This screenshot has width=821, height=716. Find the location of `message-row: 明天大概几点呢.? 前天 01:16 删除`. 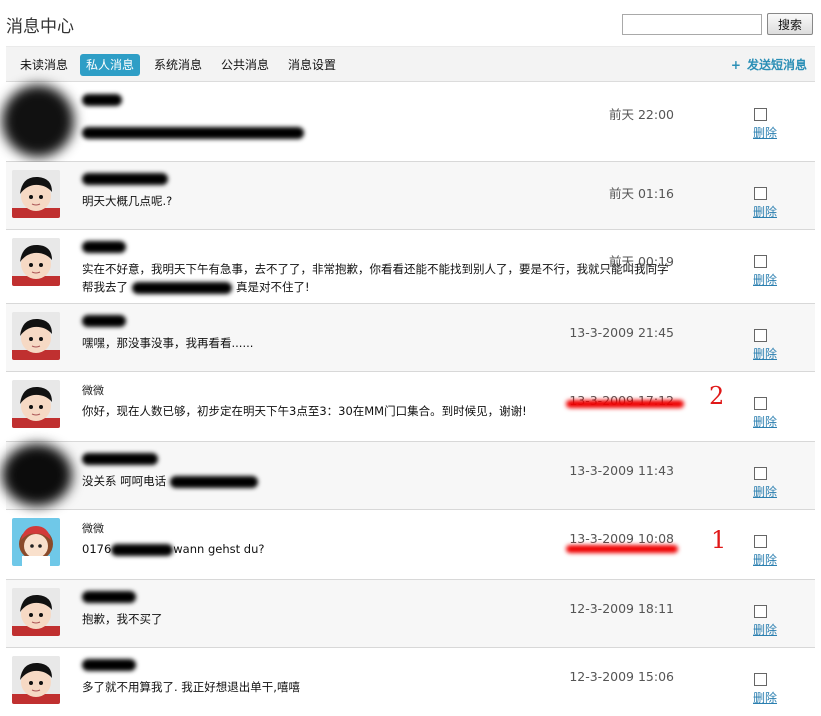

message-row: 明天大概几点呢.? 前天 01:16 删除 is located at coordinates (410, 196).